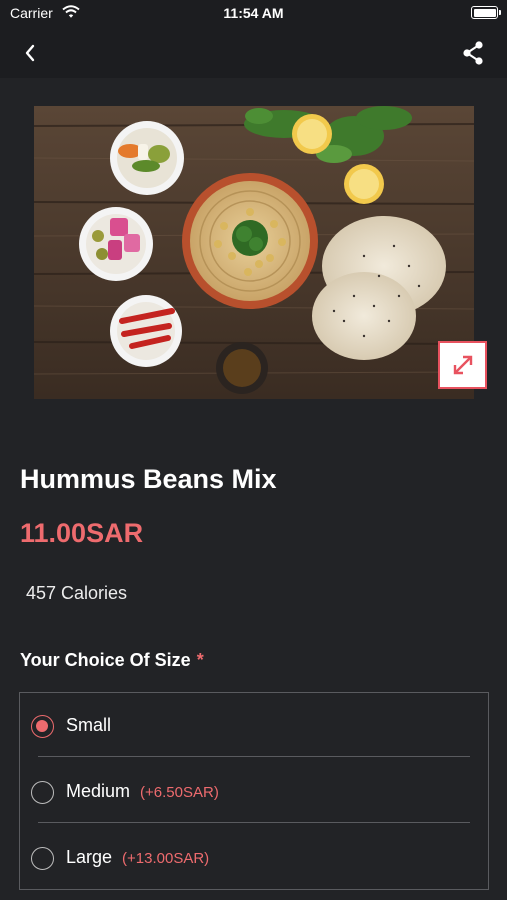 Image resolution: width=507 pixels, height=900 pixels. I want to click on radio-selected-icon, so click(42, 726).